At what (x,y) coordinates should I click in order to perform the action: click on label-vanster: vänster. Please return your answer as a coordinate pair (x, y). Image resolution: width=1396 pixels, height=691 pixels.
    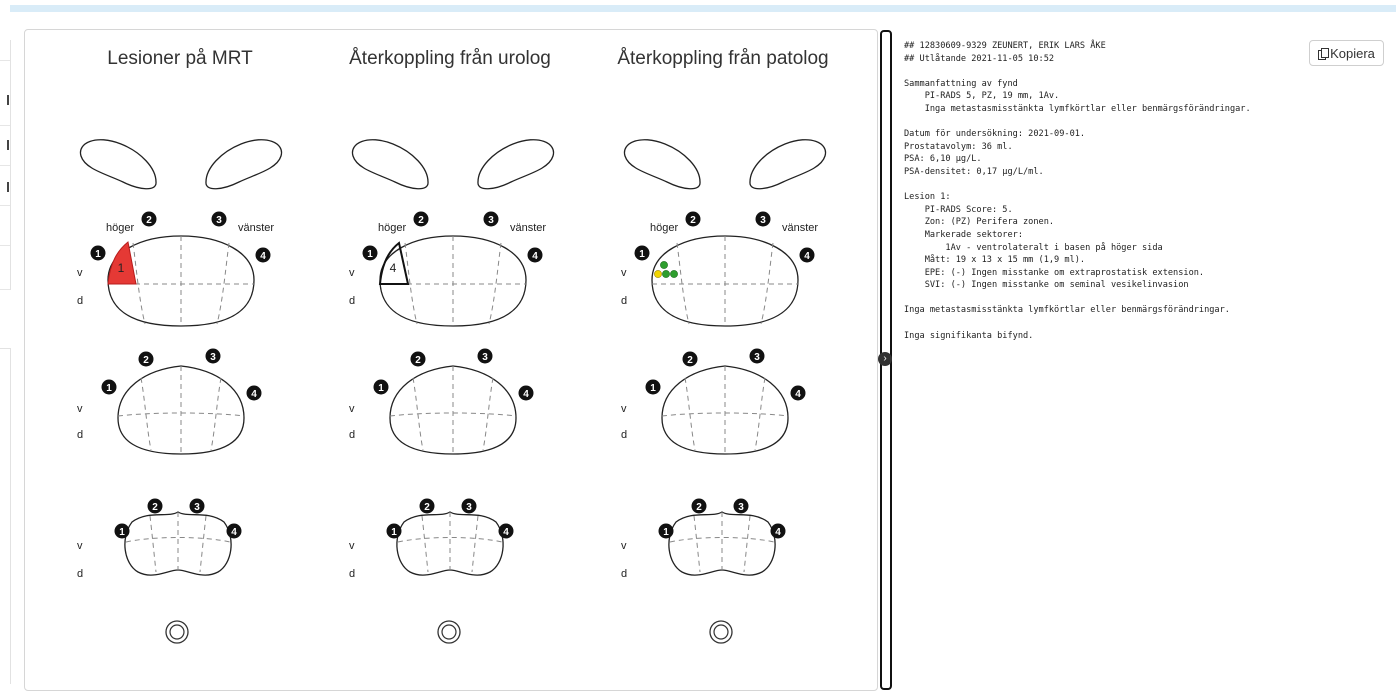
    Looking at the image, I should click on (256, 228).